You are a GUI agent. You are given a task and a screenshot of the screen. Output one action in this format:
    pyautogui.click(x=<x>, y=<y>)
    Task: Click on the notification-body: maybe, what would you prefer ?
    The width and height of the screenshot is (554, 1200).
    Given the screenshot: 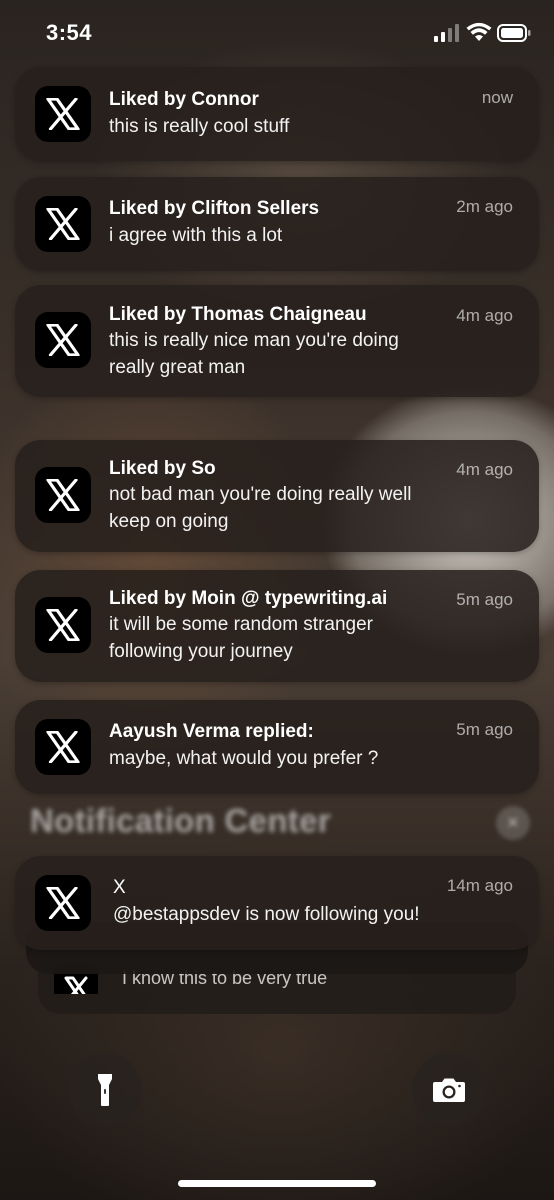 What is the action you would take?
    pyautogui.click(x=244, y=758)
    